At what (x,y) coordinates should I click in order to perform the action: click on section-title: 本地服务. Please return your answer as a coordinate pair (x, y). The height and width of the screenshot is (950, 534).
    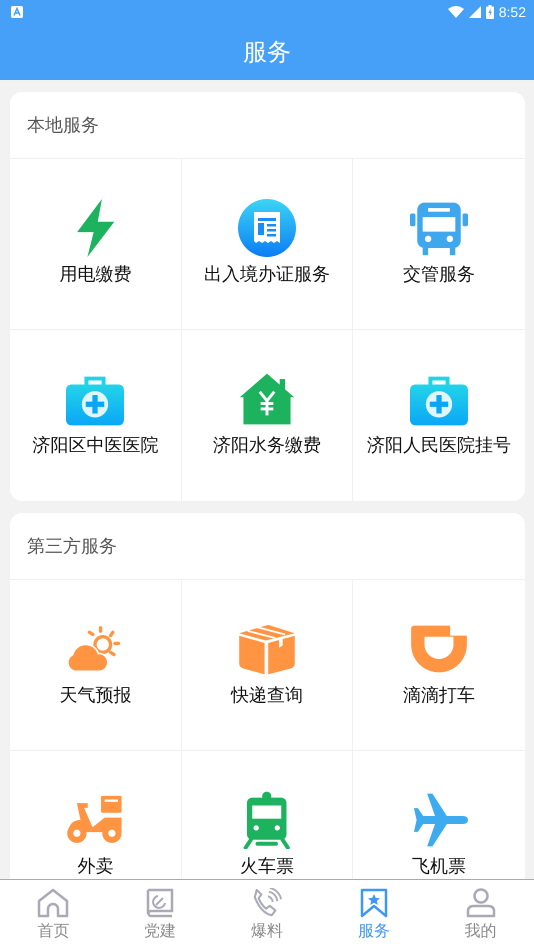
    Looking at the image, I should click on (63, 125).